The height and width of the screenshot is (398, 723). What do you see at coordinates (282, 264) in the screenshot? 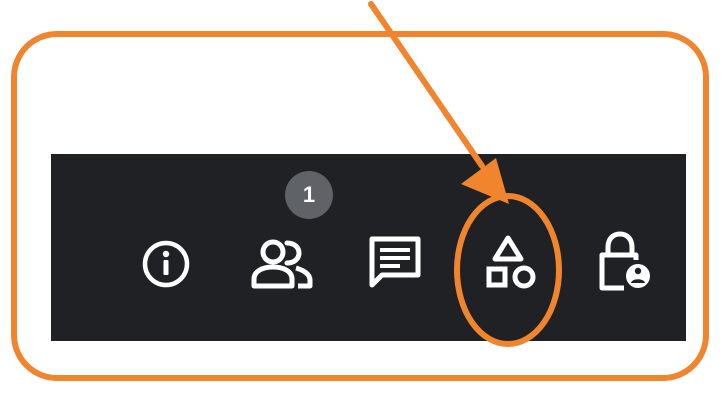
I see `people-icon` at bounding box center [282, 264].